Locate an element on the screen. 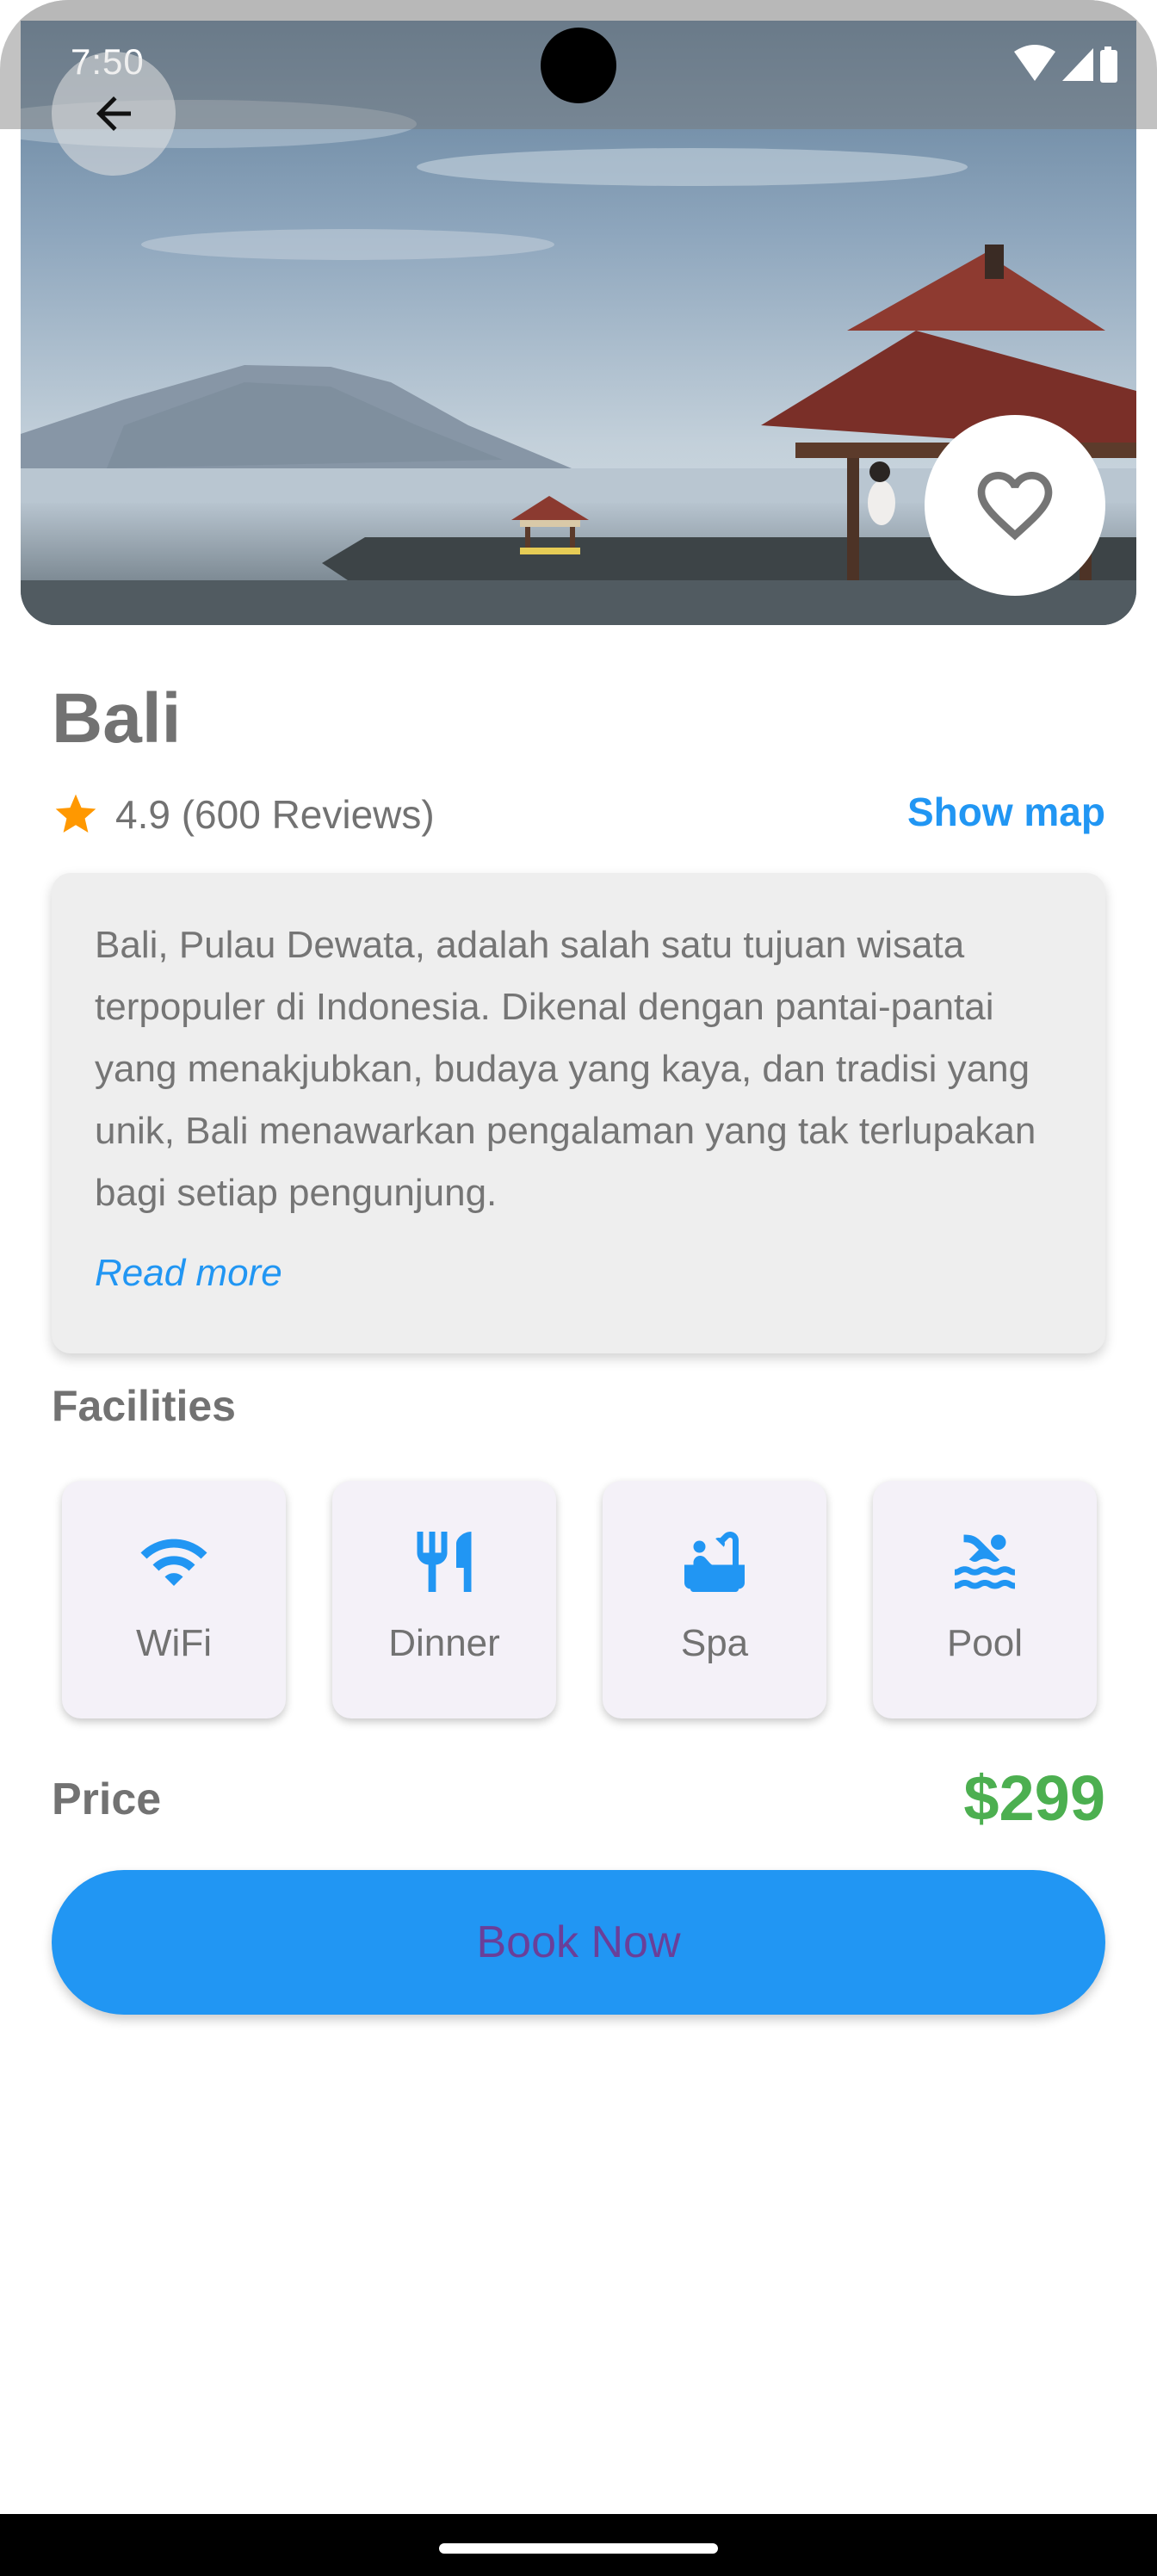 This screenshot has height=2576, width=1157. rating-row: 4.9 (600 Reviews) is located at coordinates (244, 815).